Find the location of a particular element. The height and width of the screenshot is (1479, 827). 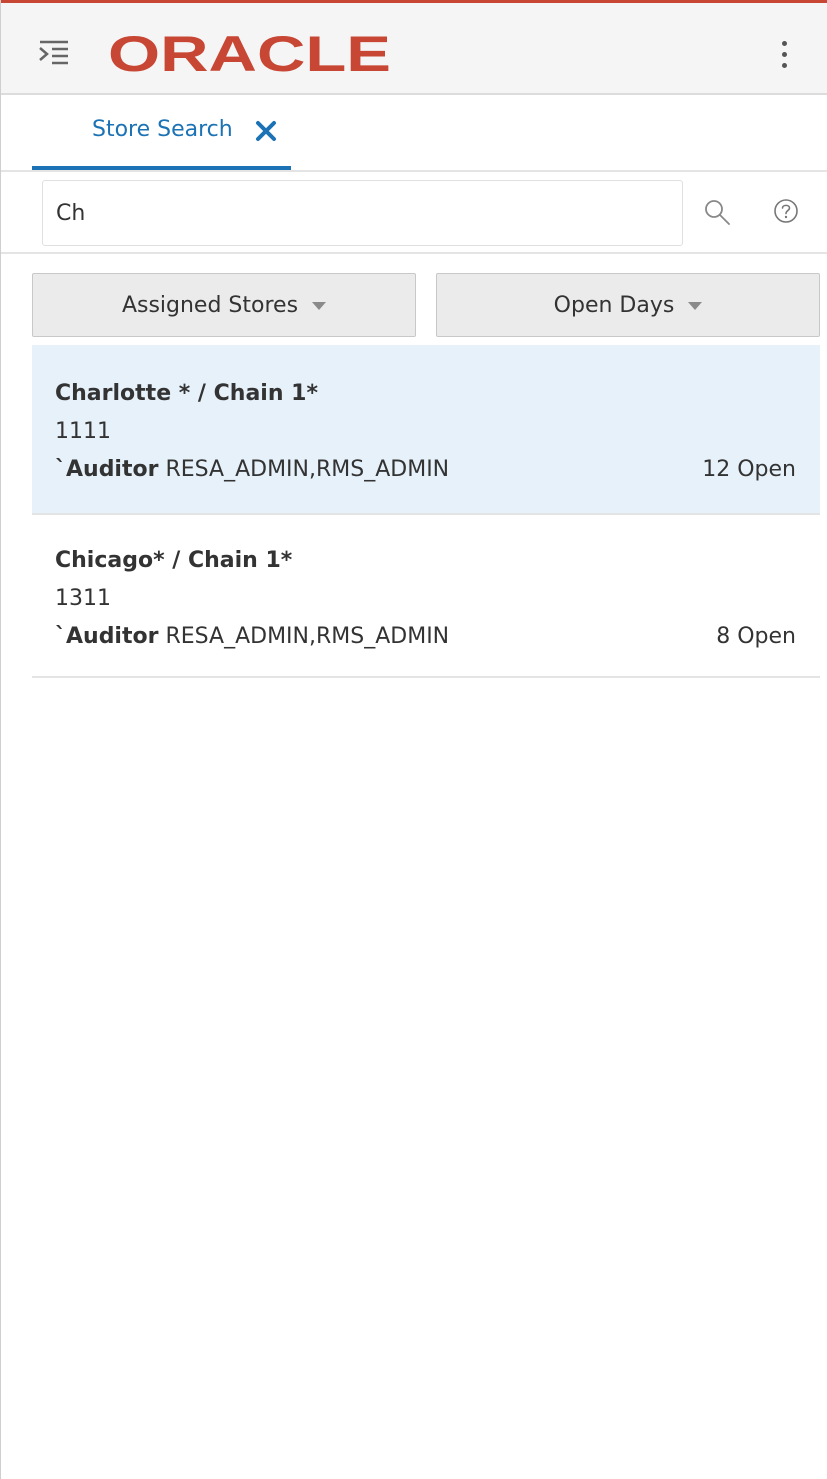

tab-label: Store Search is located at coordinates (162, 129).